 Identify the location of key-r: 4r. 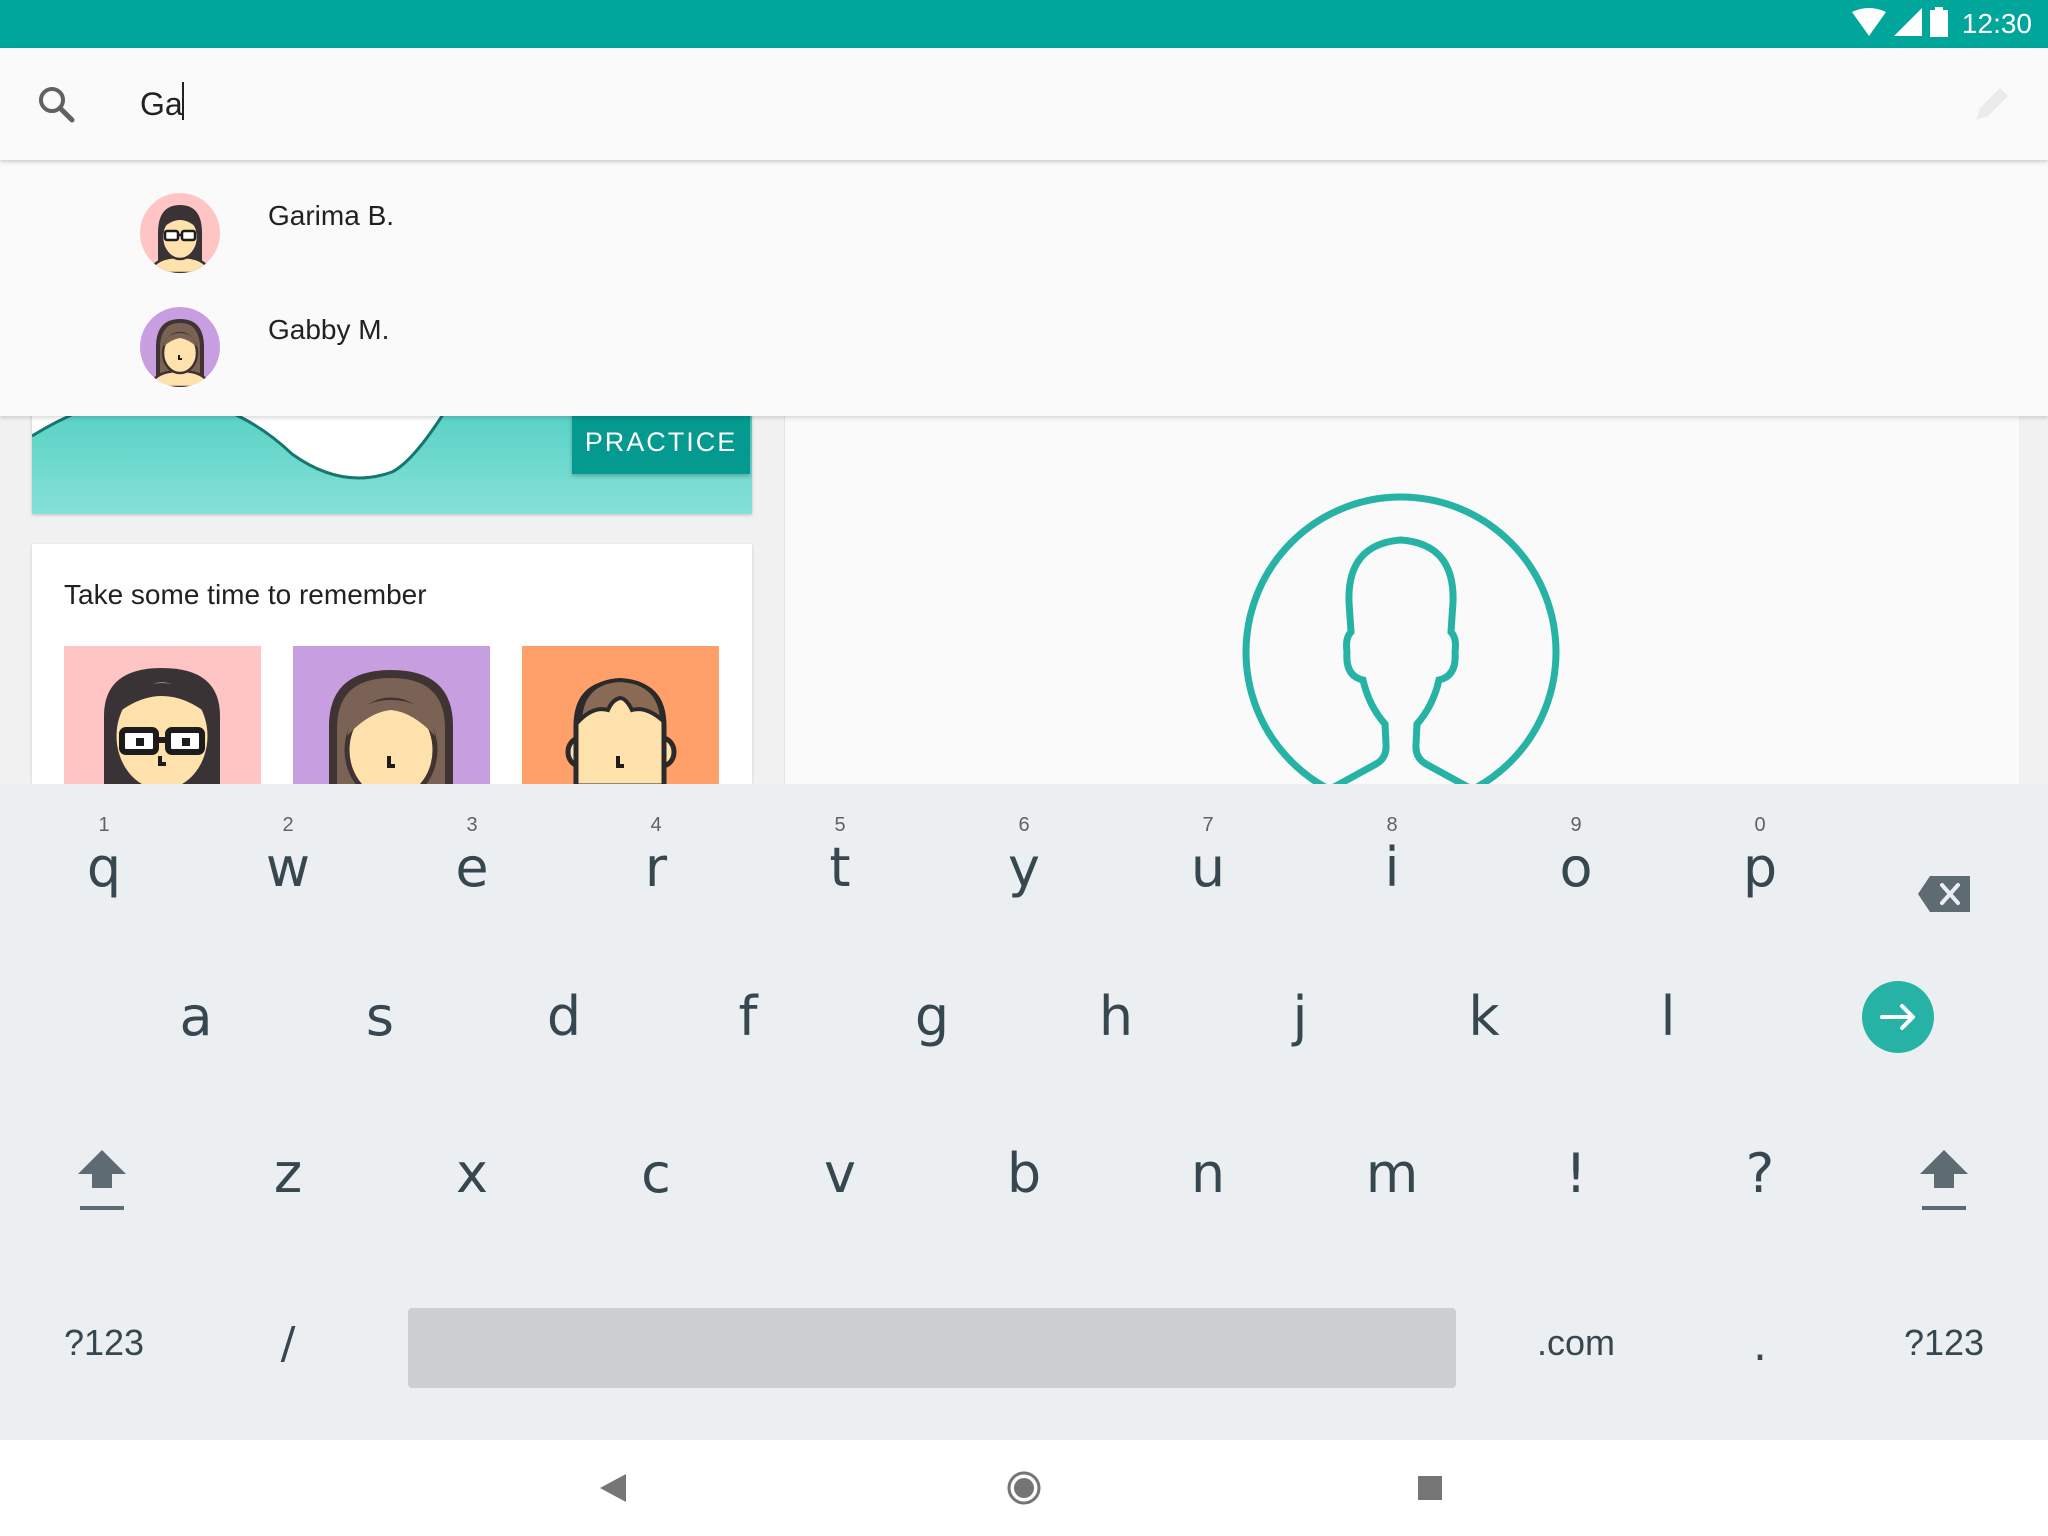
(656, 859).